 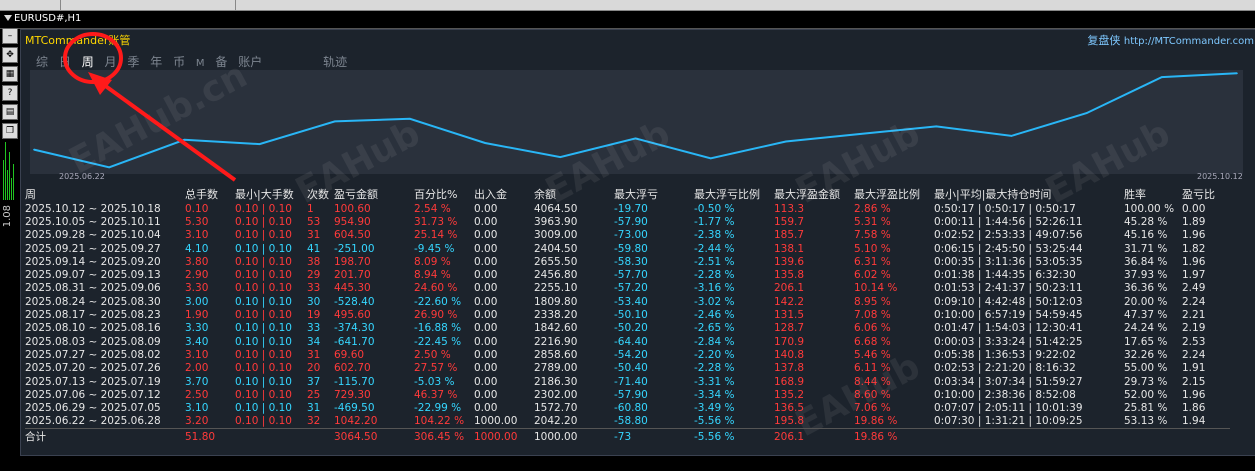 I want to click on balance-point, so click(x=635, y=138).